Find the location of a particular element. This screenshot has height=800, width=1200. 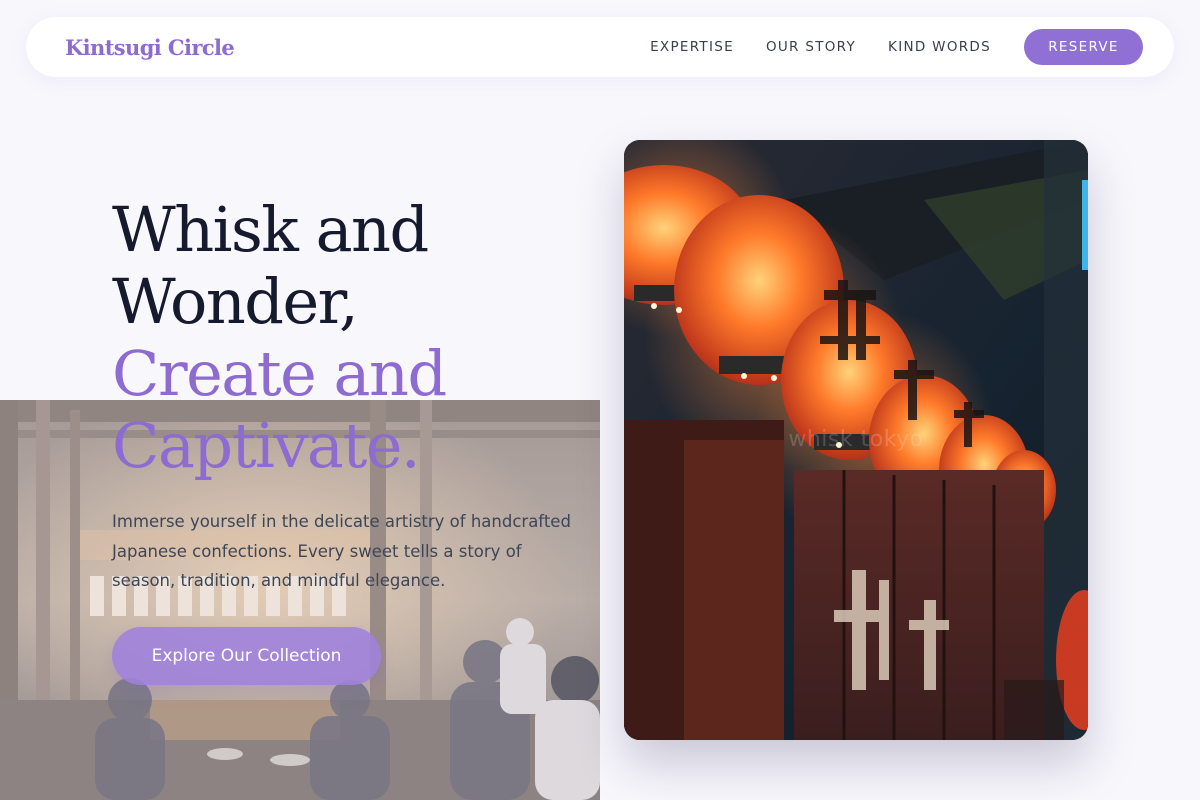

explore-collection-button: Explore Our Collection is located at coordinates (246, 656).